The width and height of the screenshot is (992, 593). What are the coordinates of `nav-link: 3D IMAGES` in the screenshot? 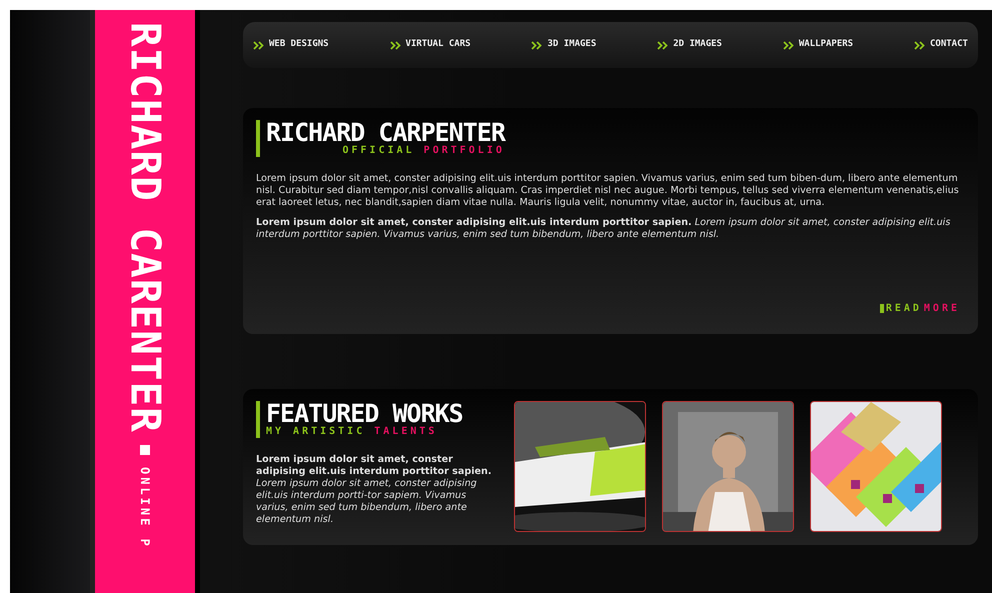 It's located at (563, 45).